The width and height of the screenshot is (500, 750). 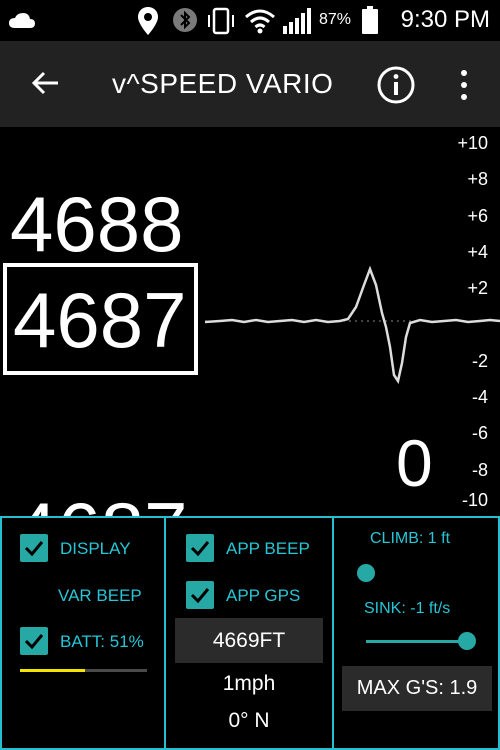 I want to click on altitude-next: 4687, so click(x=101, y=503).